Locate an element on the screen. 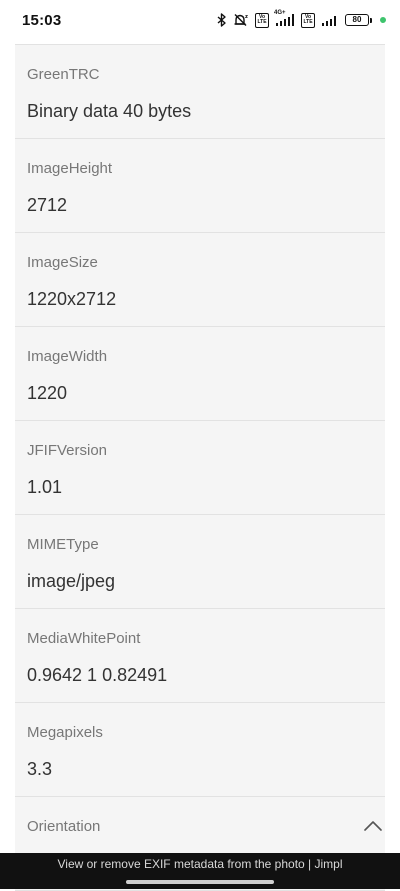 Image resolution: width=400 pixels, height=891 pixels. metadata-row: GreenTRC Binary data 40 bytes is located at coordinates (200, 92).